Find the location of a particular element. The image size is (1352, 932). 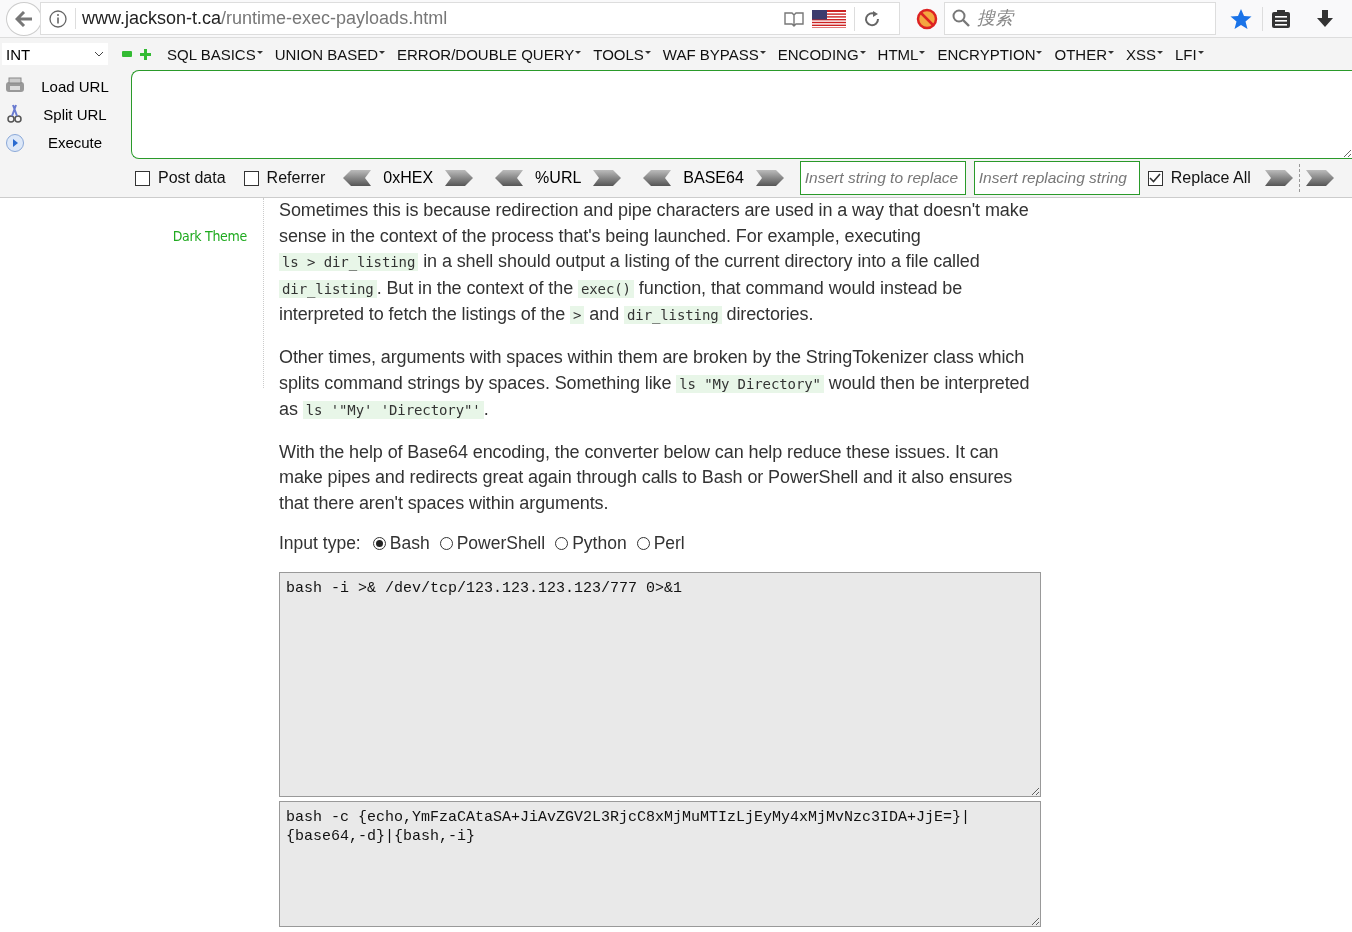

book-icon is located at coordinates (794, 18).